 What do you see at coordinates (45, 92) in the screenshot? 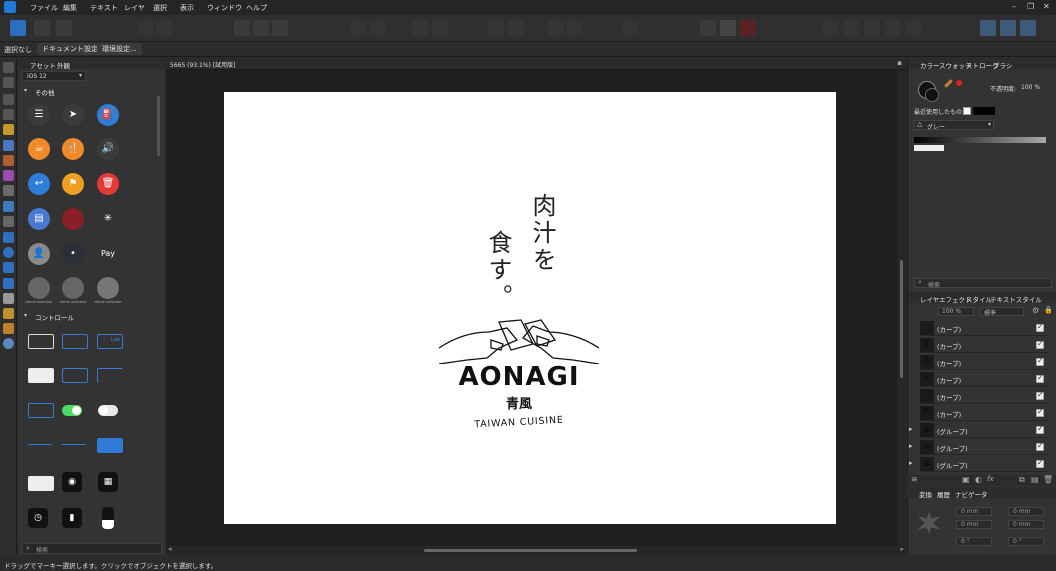
I see `section-other: その他` at bounding box center [45, 92].